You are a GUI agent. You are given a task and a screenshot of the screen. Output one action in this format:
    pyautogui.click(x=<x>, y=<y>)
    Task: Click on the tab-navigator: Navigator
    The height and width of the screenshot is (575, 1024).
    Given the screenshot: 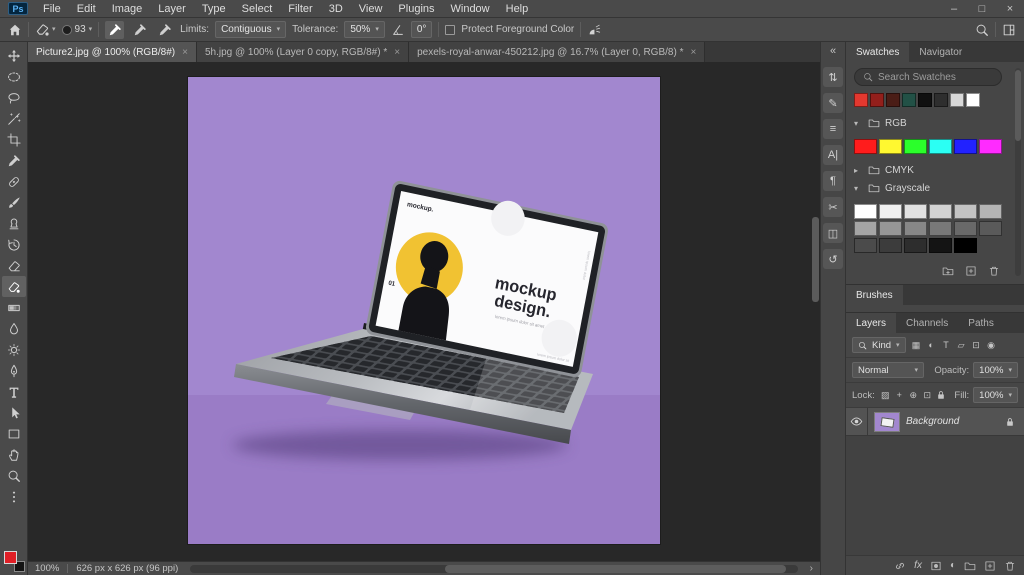 What is the action you would take?
    pyautogui.click(x=940, y=52)
    